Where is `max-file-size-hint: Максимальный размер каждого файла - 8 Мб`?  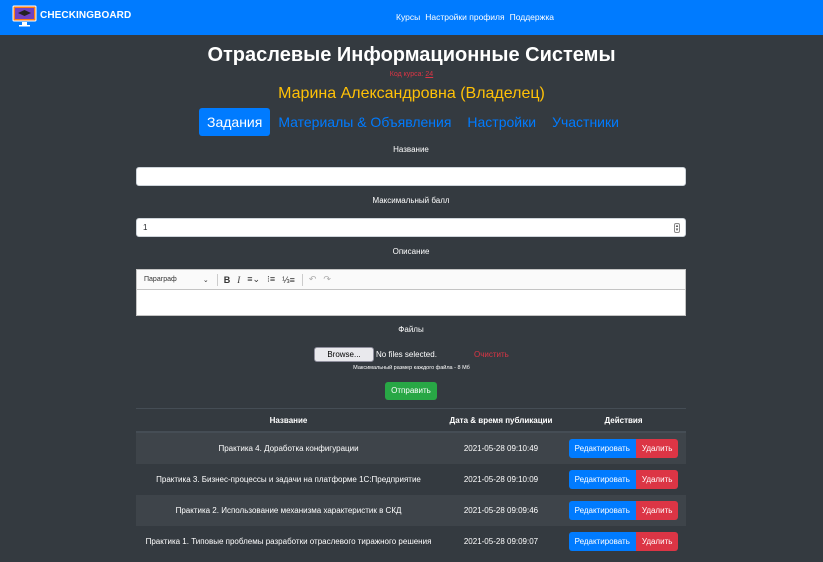 max-file-size-hint: Максимальный размер каждого файла - 8 Мб is located at coordinates (411, 368).